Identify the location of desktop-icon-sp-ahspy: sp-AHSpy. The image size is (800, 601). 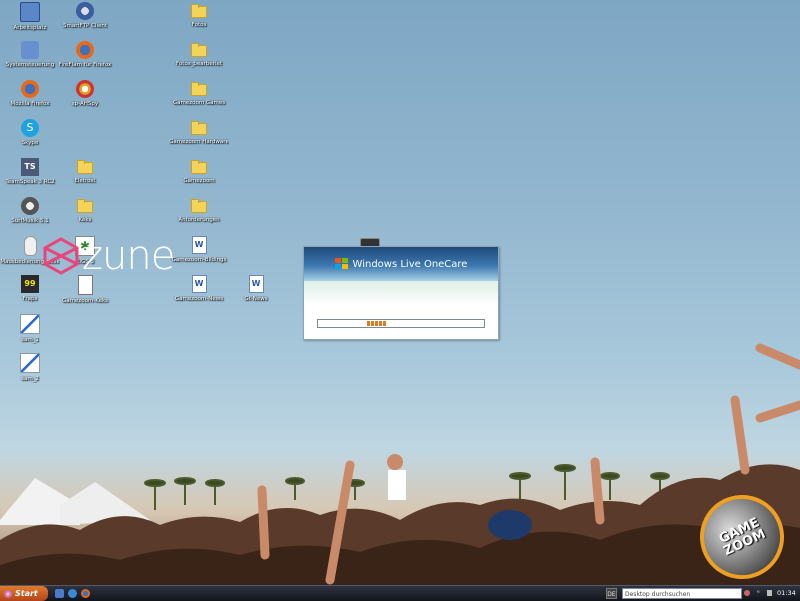
(85, 94).